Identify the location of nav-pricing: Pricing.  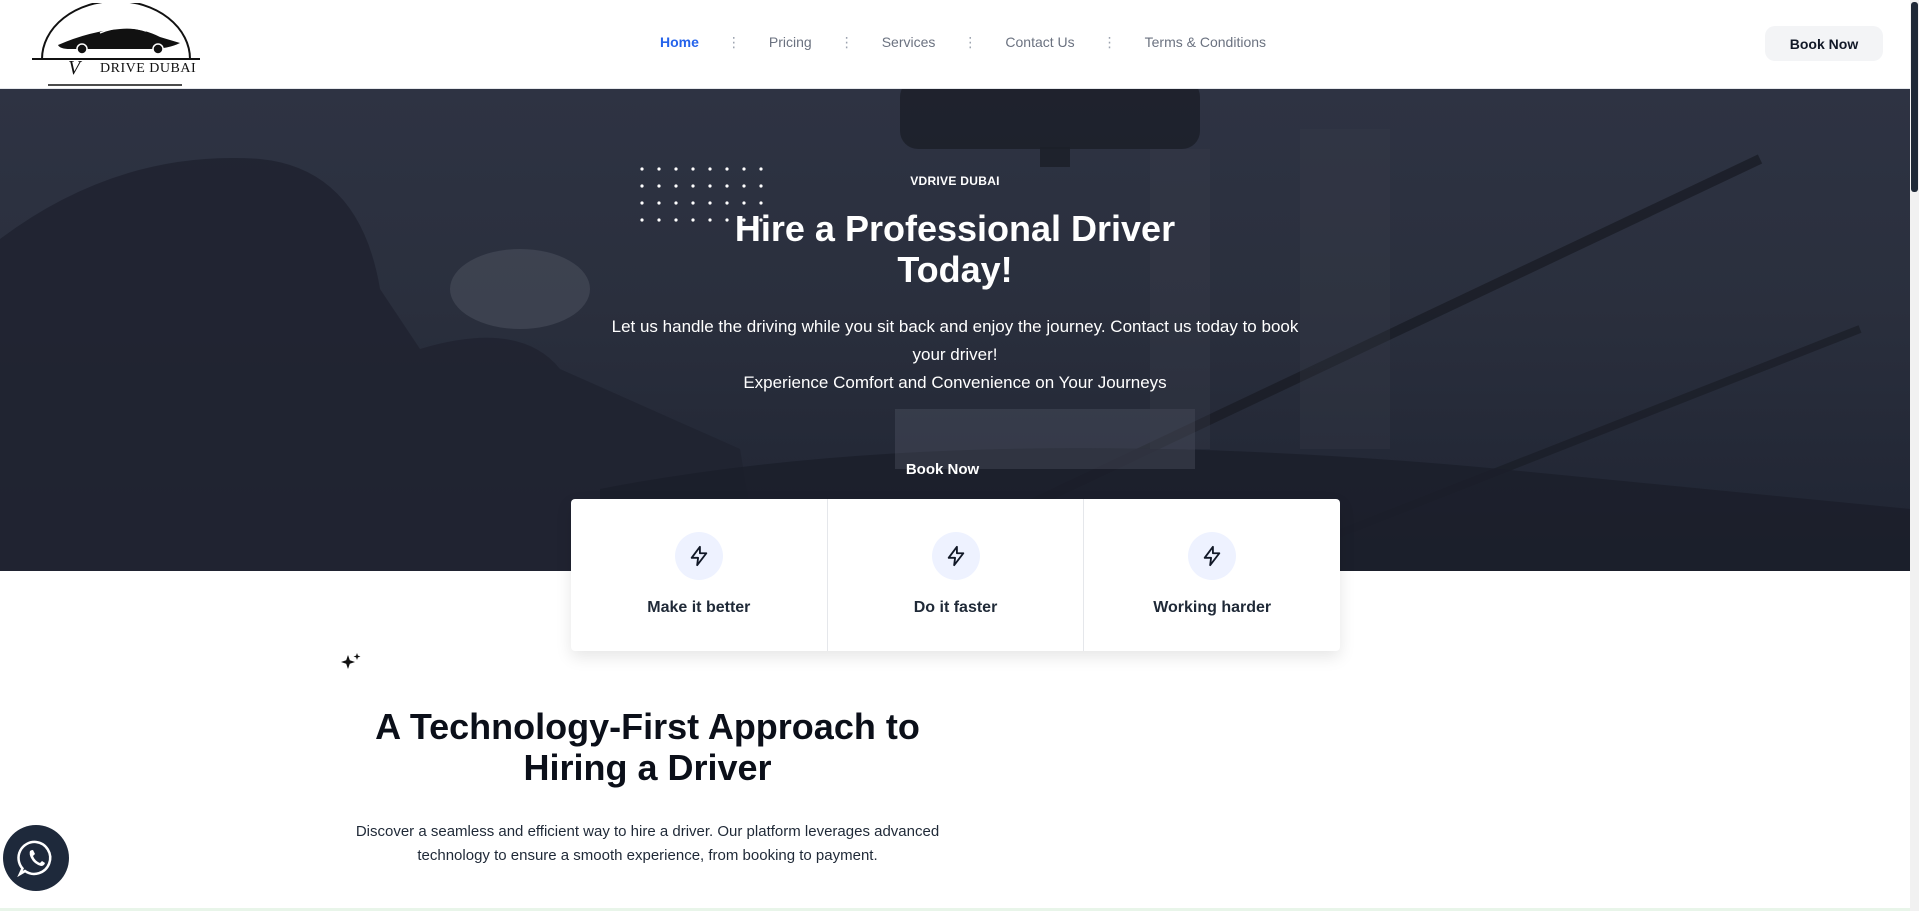
(790, 42).